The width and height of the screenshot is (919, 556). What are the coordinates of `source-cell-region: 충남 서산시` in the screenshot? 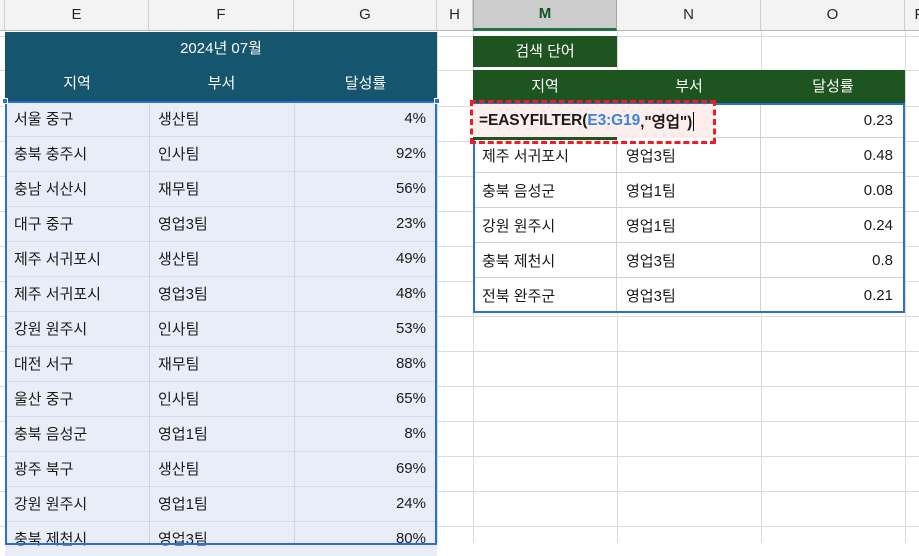 It's located at (77, 188).